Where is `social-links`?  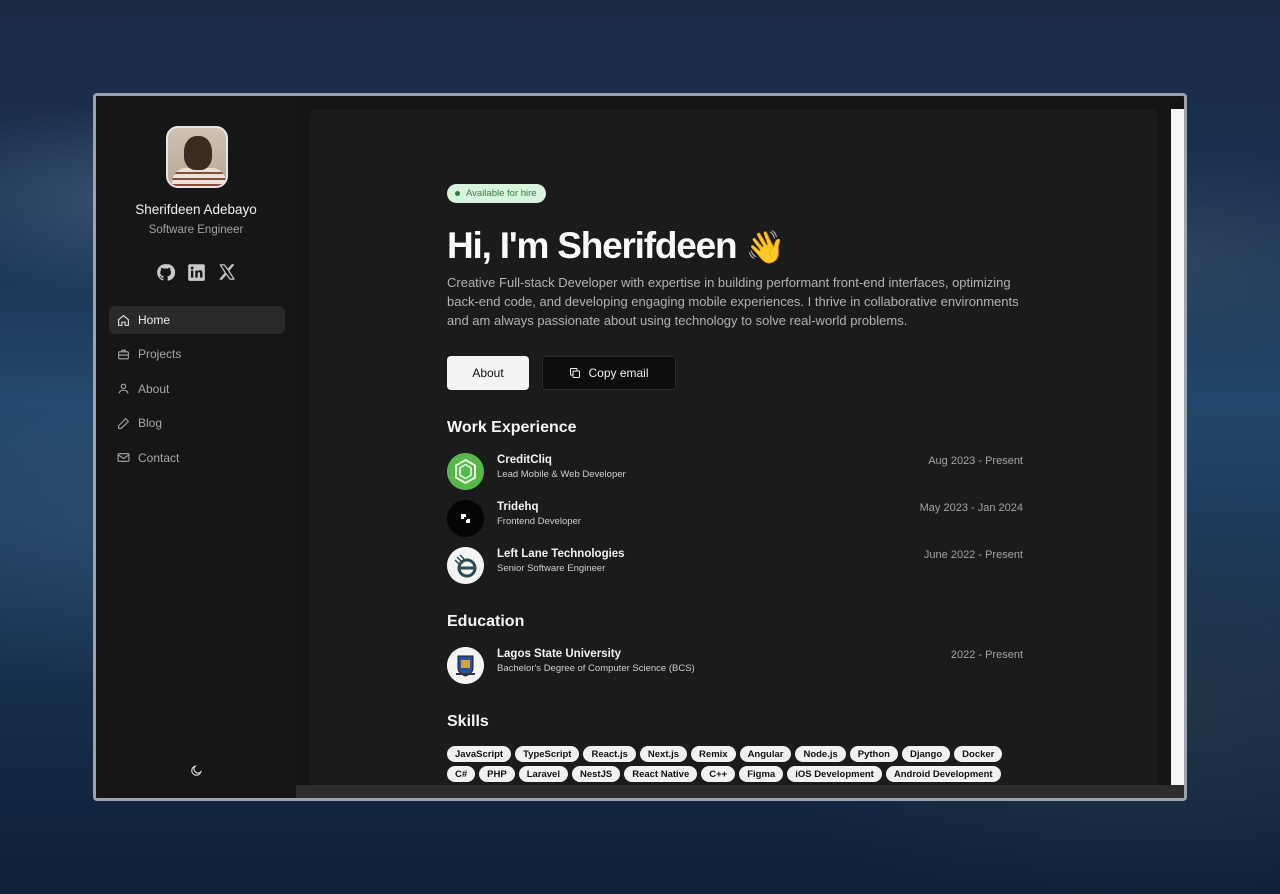 social-links is located at coordinates (196, 272).